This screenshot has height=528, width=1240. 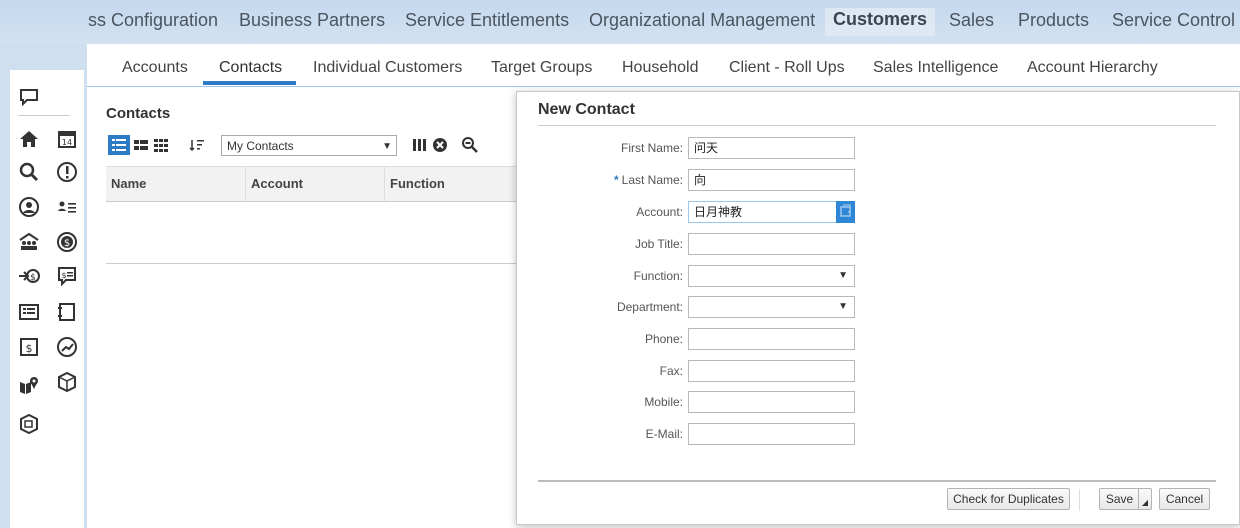 I want to click on nav-item-customers: Customers, so click(x=880, y=22).